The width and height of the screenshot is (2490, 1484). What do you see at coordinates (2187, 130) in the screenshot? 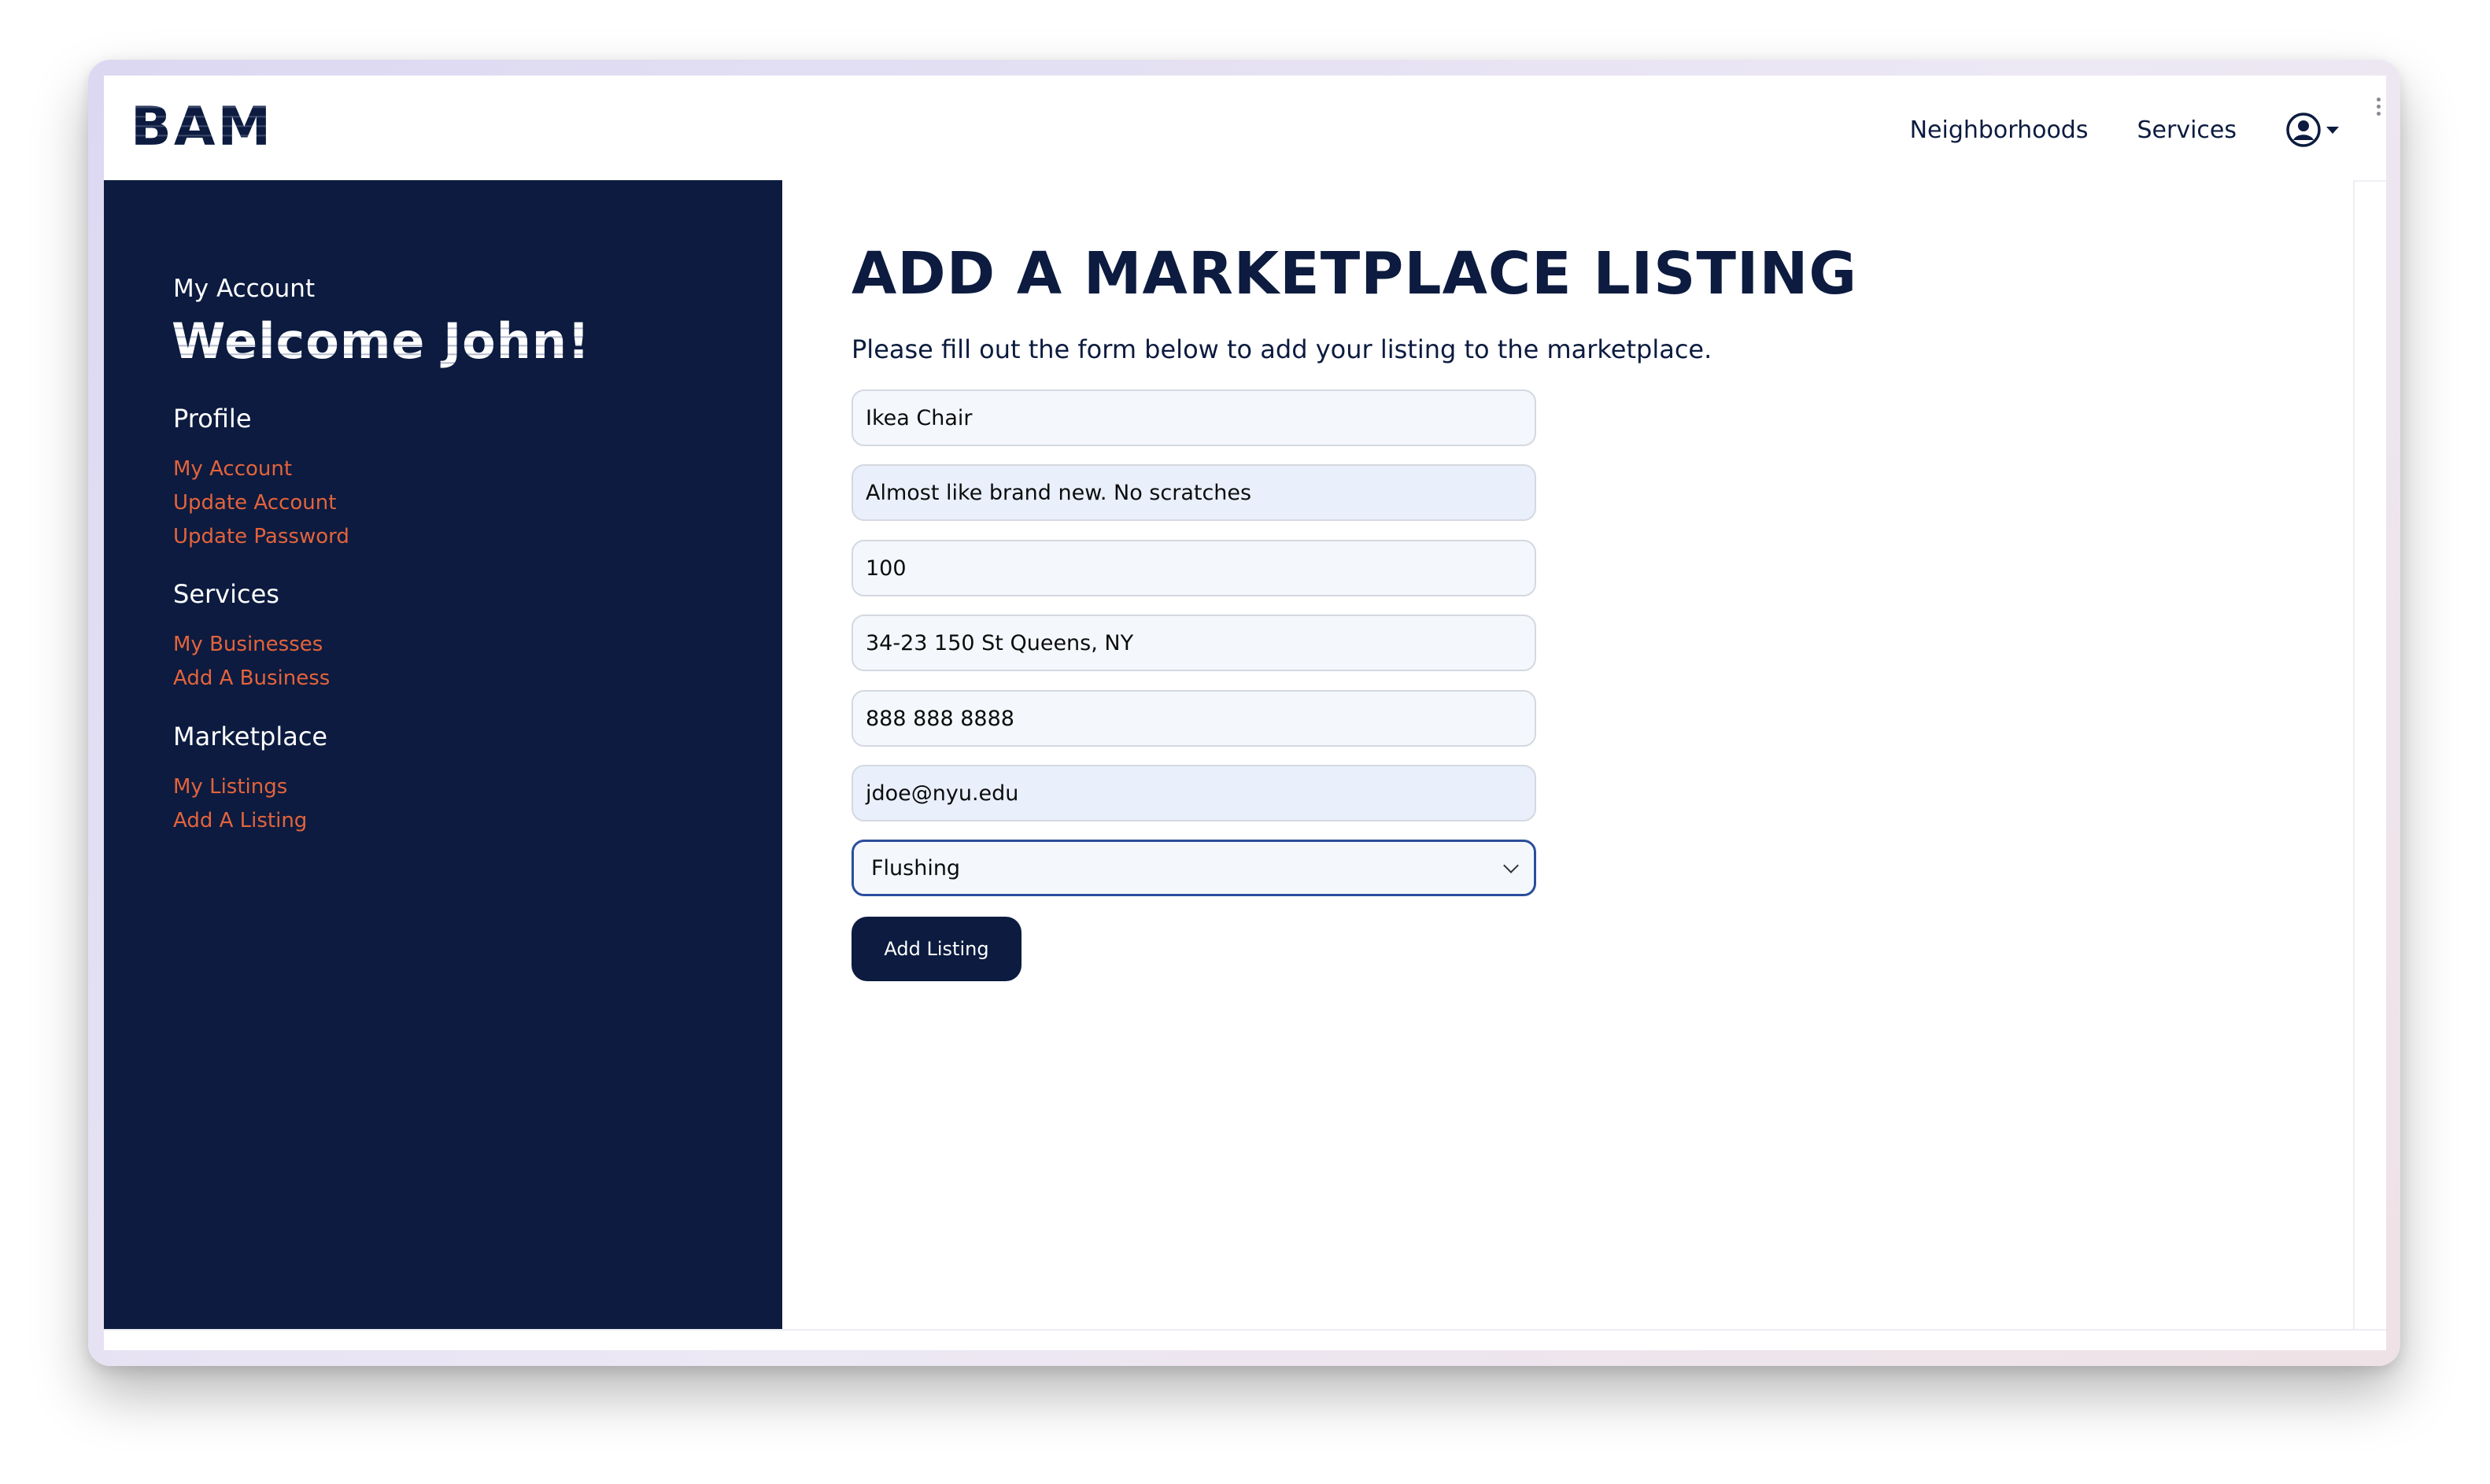
I see `nav-link-services: Services` at bounding box center [2187, 130].